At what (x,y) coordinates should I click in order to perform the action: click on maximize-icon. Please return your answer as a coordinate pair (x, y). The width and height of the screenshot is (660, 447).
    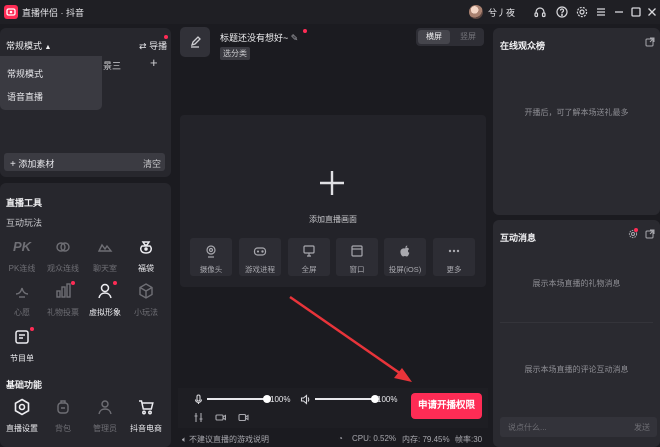
    Looking at the image, I should click on (636, 12).